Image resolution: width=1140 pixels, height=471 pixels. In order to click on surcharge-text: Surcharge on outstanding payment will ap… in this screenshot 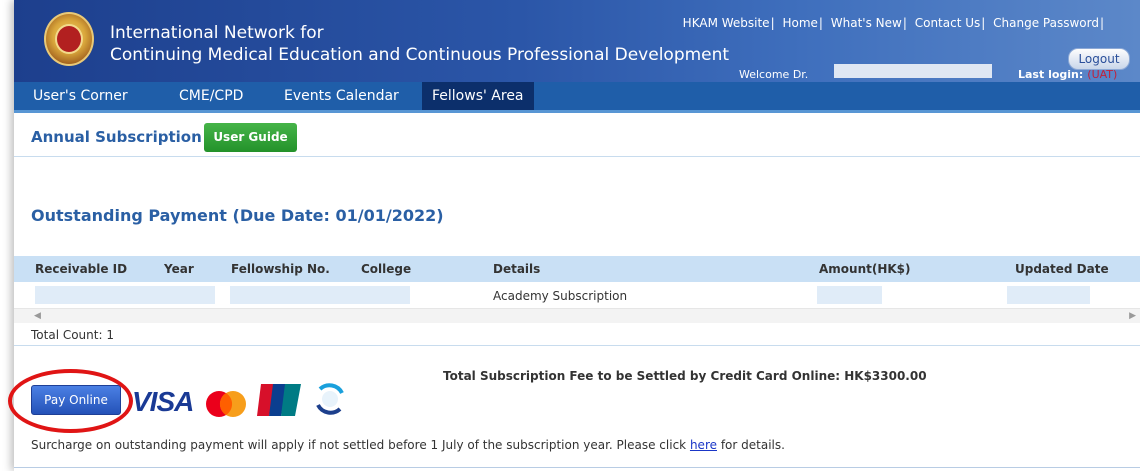, I will do `click(359, 445)`.